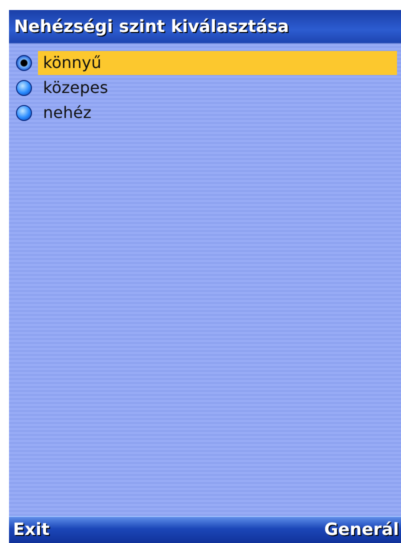  I want to click on option-item: nehéz, so click(217, 112).